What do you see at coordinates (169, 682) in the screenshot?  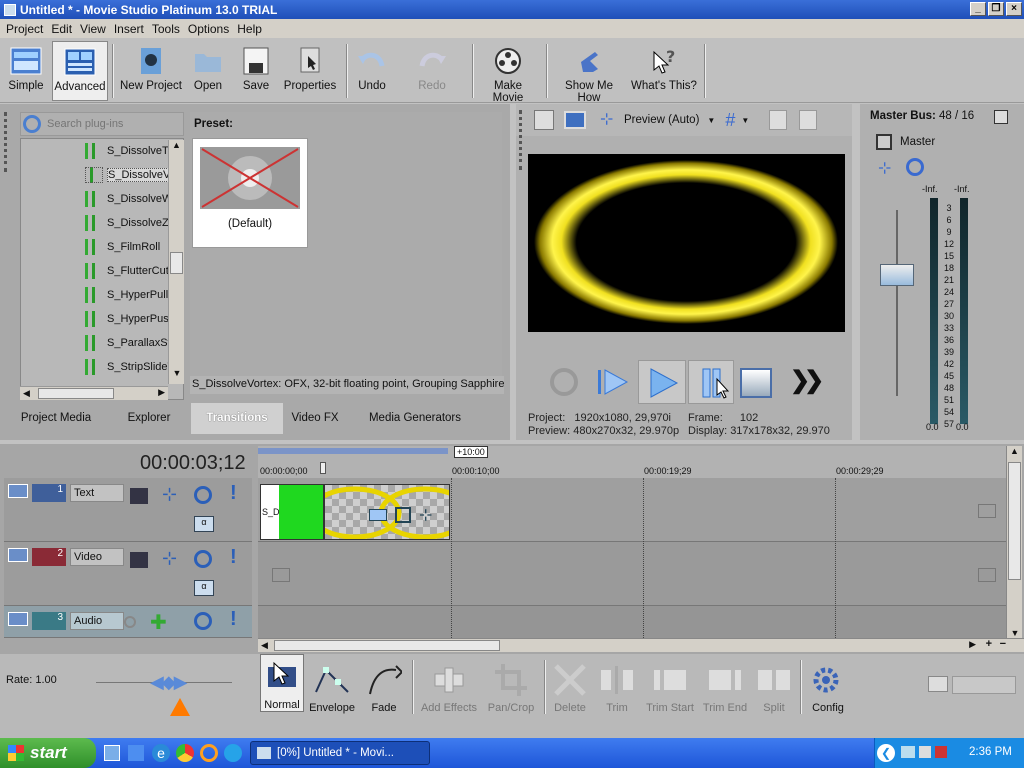 I see `rate-slider-icon: ◀◆▶` at bounding box center [169, 682].